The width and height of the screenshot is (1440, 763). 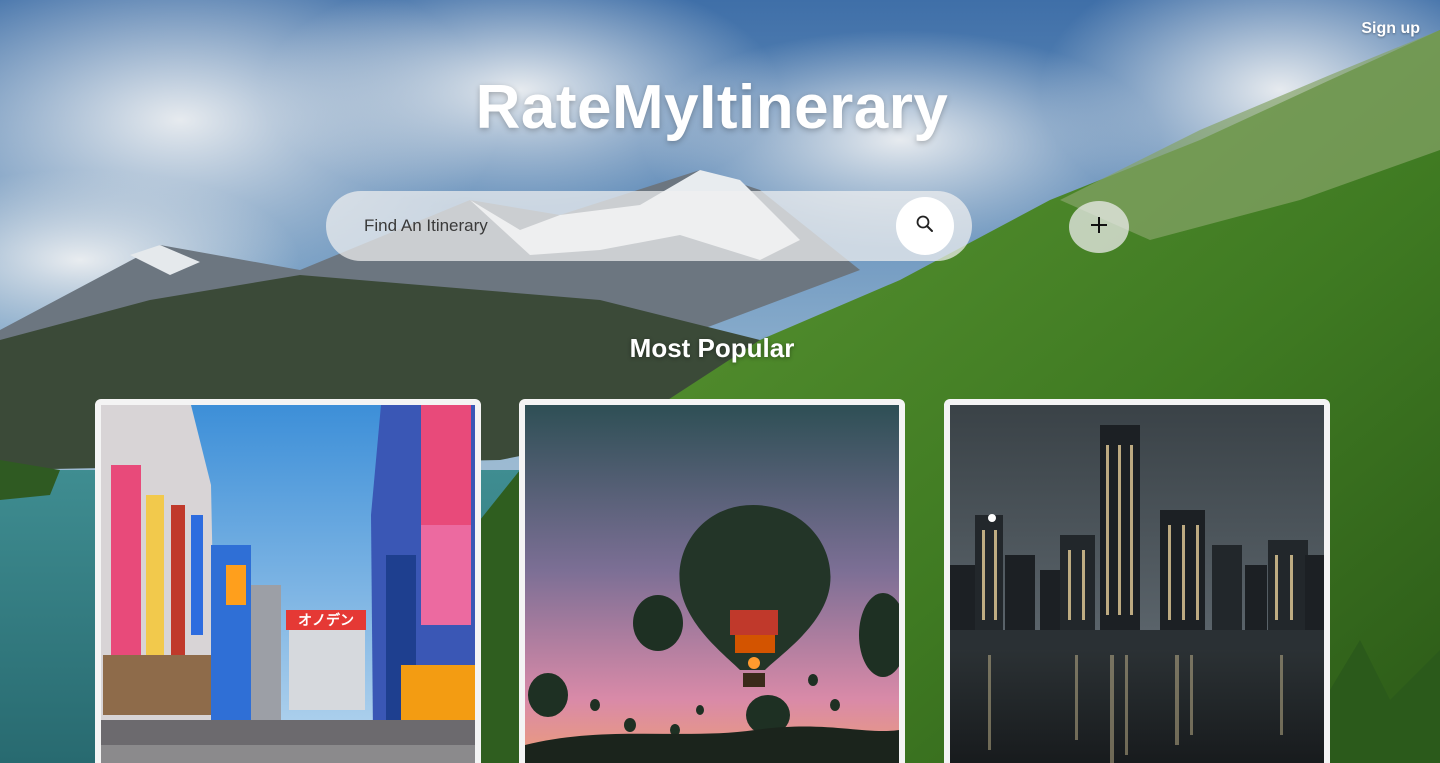 I want to click on itinerary-card-balloons, so click(x=712, y=581).